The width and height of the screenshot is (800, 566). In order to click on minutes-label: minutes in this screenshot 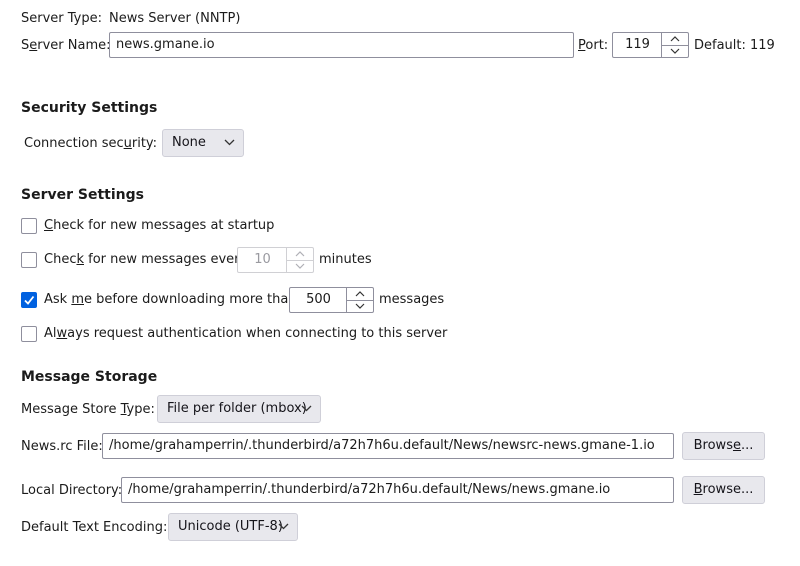, I will do `click(345, 259)`.